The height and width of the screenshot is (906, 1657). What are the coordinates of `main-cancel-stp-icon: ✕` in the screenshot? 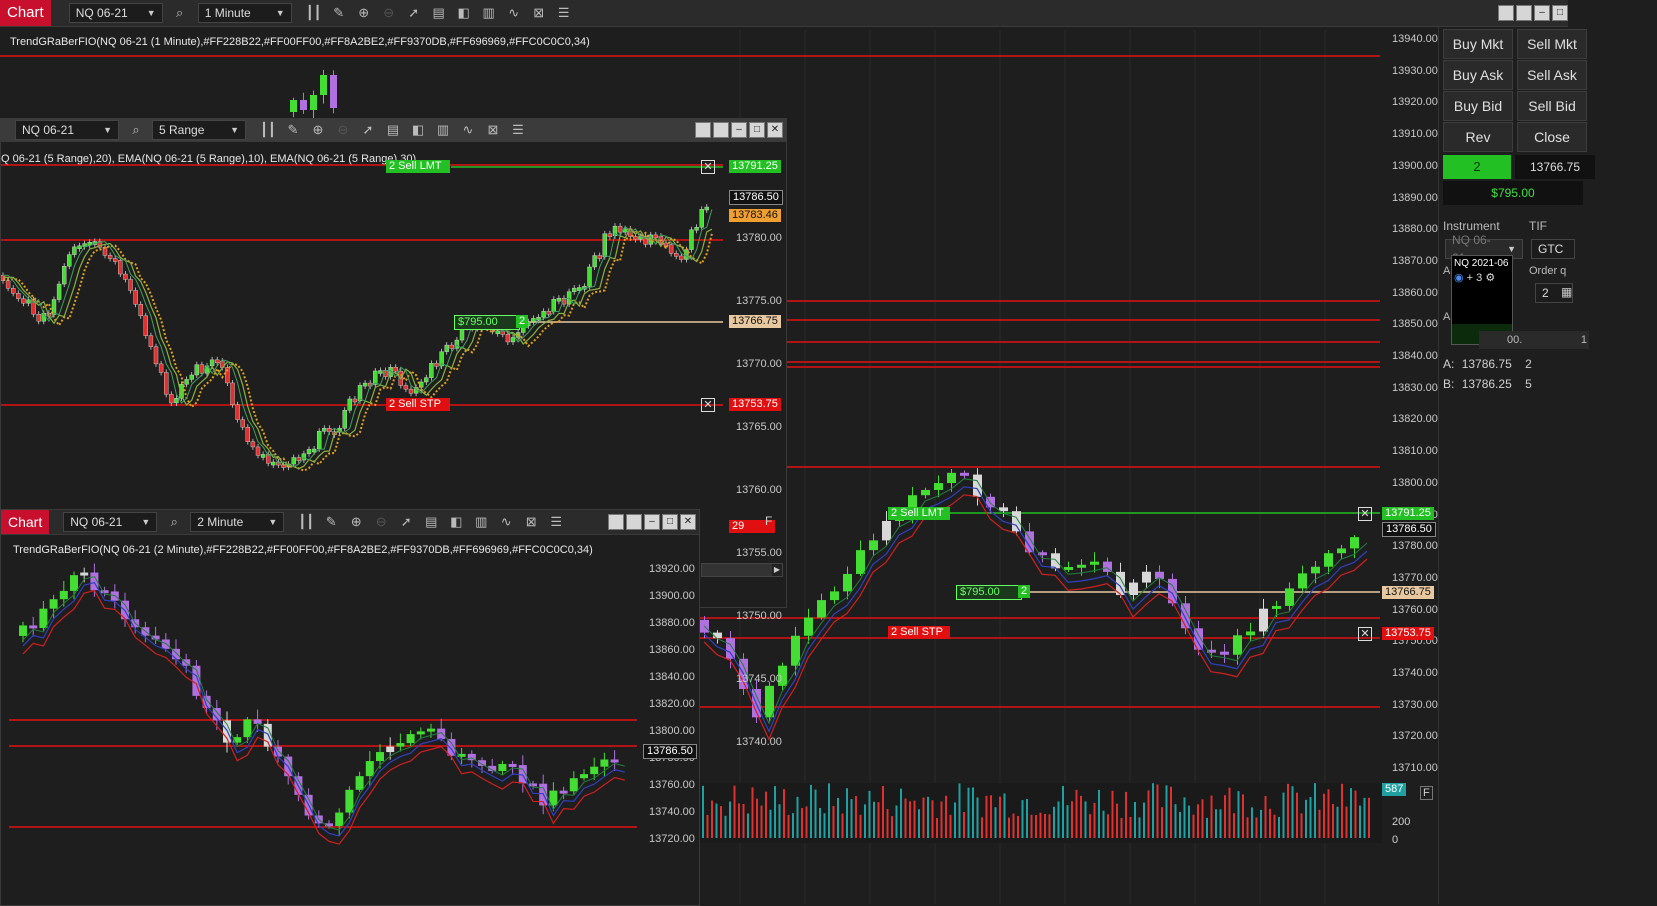 It's located at (1365, 634).